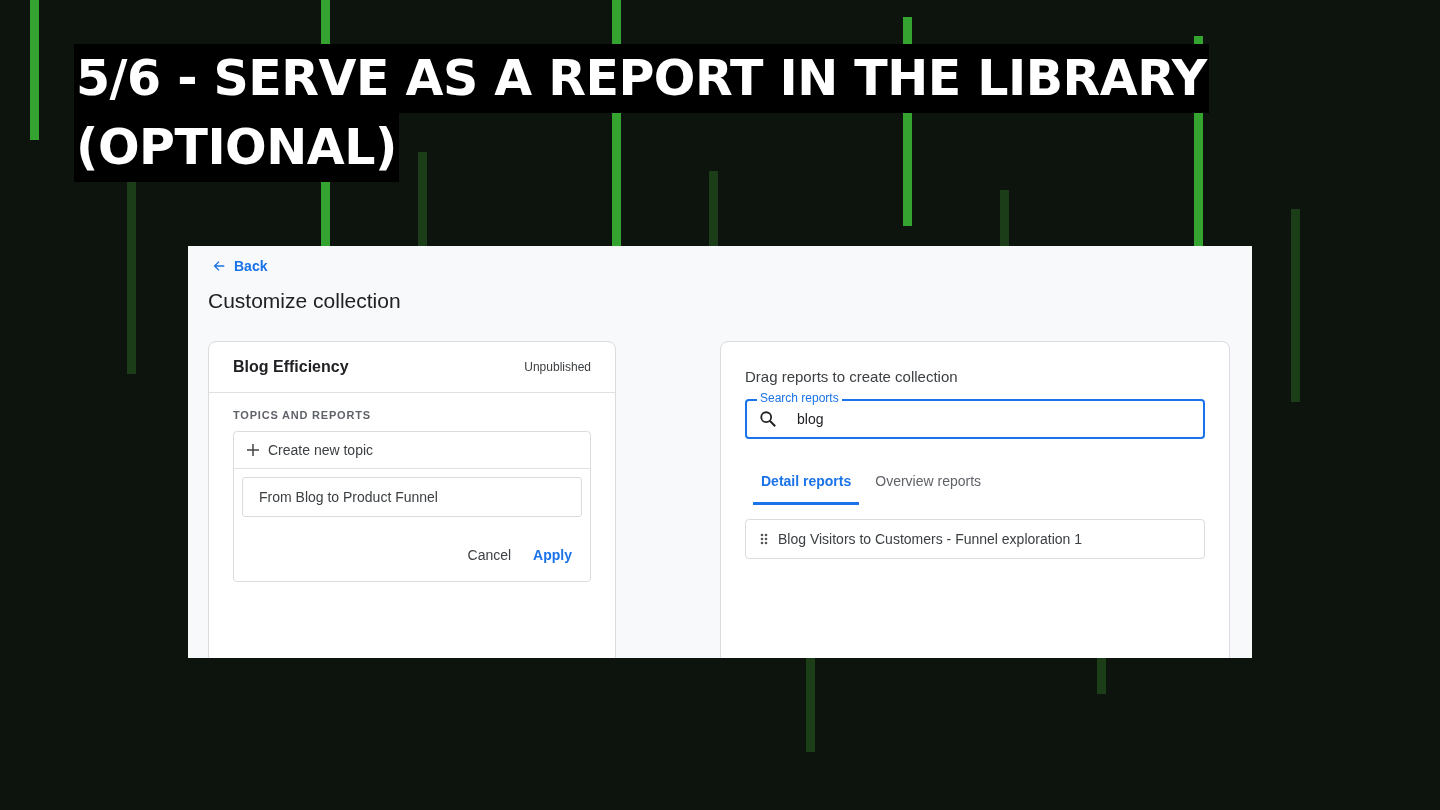 This screenshot has width=1440, height=810. Describe the element at coordinates (552, 555) in the screenshot. I see `apply-button: Apply` at that location.